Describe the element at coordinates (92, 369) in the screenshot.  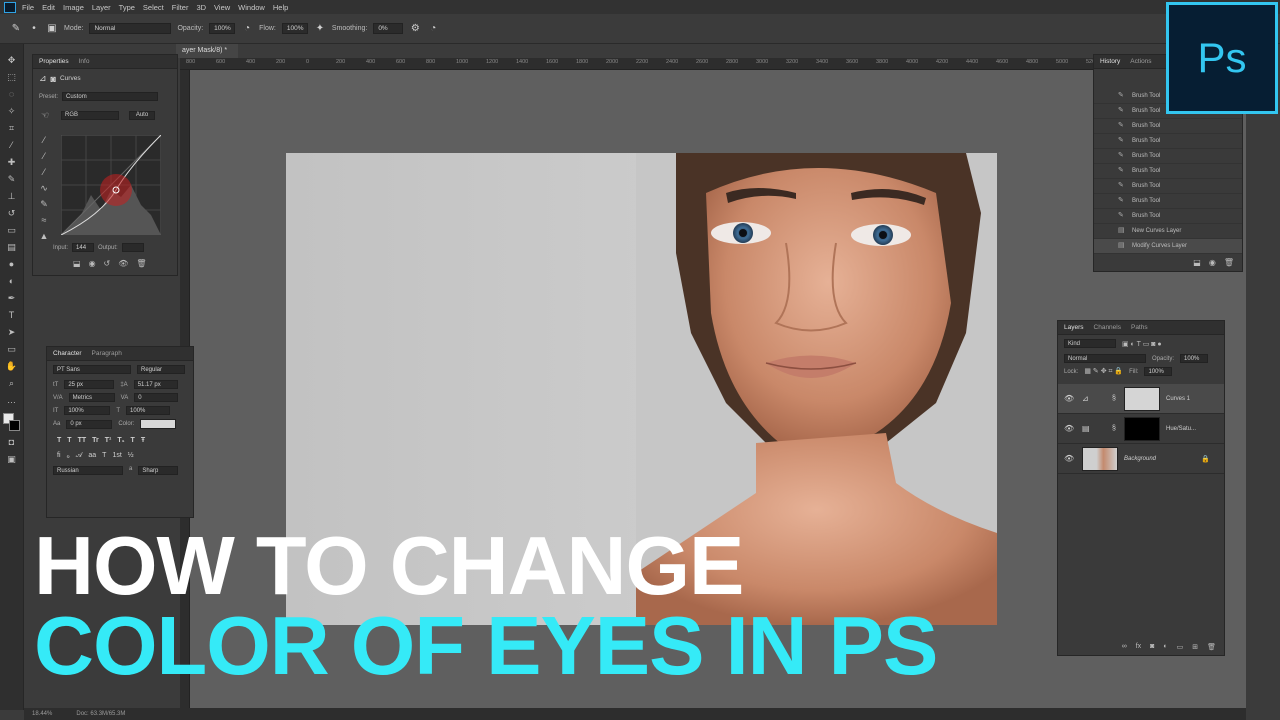
I see `font-family-select: PT Sans` at that location.